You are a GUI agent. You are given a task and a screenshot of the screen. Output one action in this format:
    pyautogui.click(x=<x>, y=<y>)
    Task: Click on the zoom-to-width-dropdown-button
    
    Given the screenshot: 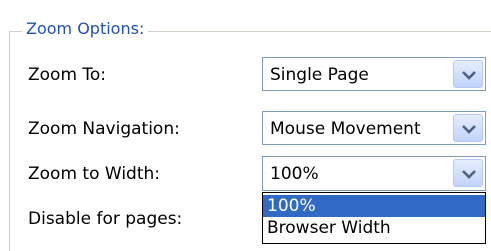 What is the action you would take?
    pyautogui.click(x=468, y=173)
    